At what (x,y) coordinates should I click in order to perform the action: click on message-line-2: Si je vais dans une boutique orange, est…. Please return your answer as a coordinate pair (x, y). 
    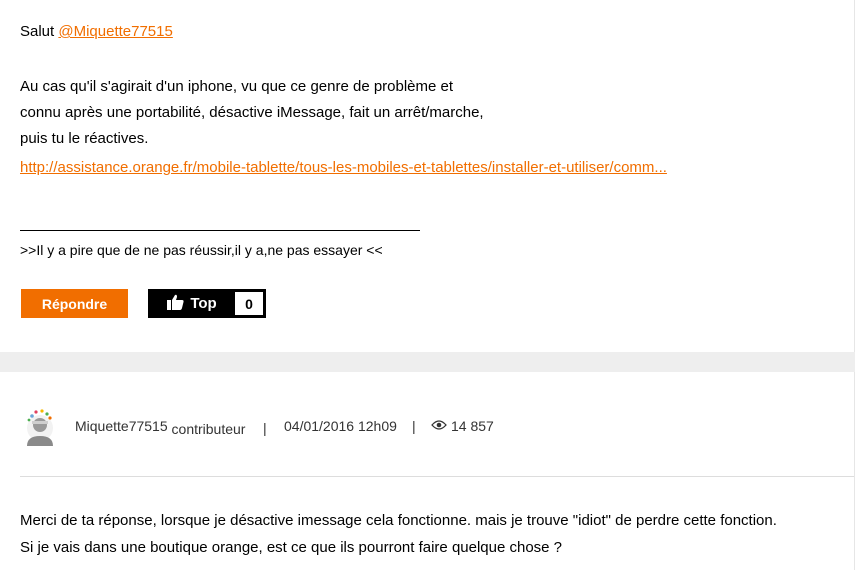
    Looking at the image, I should click on (291, 547).